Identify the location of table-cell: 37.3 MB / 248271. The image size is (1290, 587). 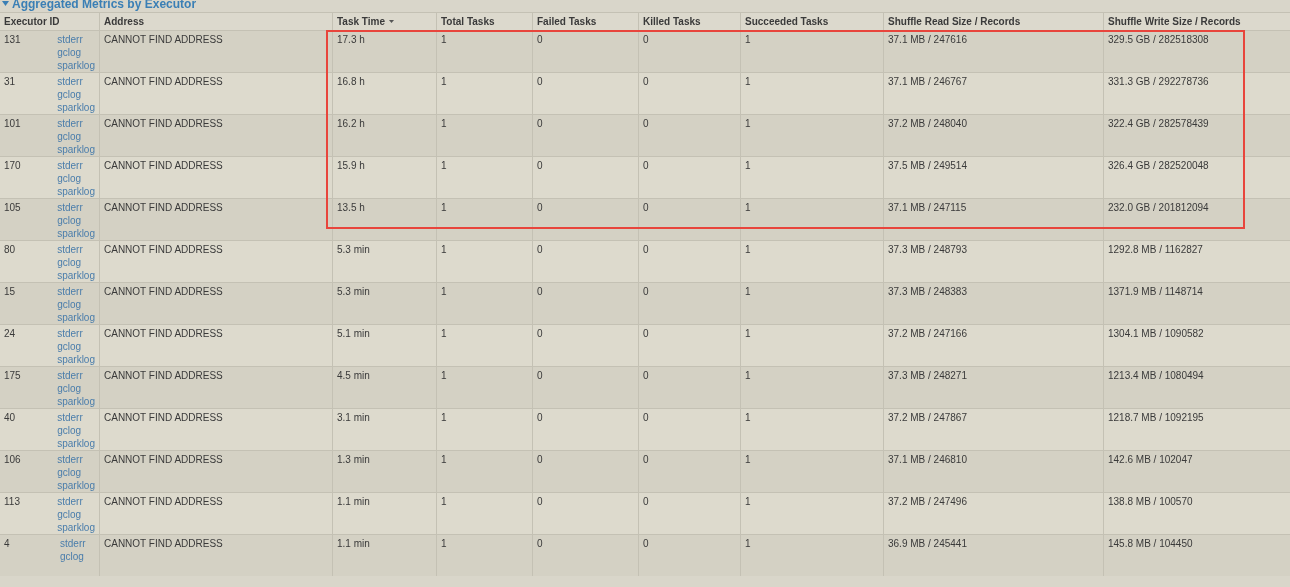
(927, 375).